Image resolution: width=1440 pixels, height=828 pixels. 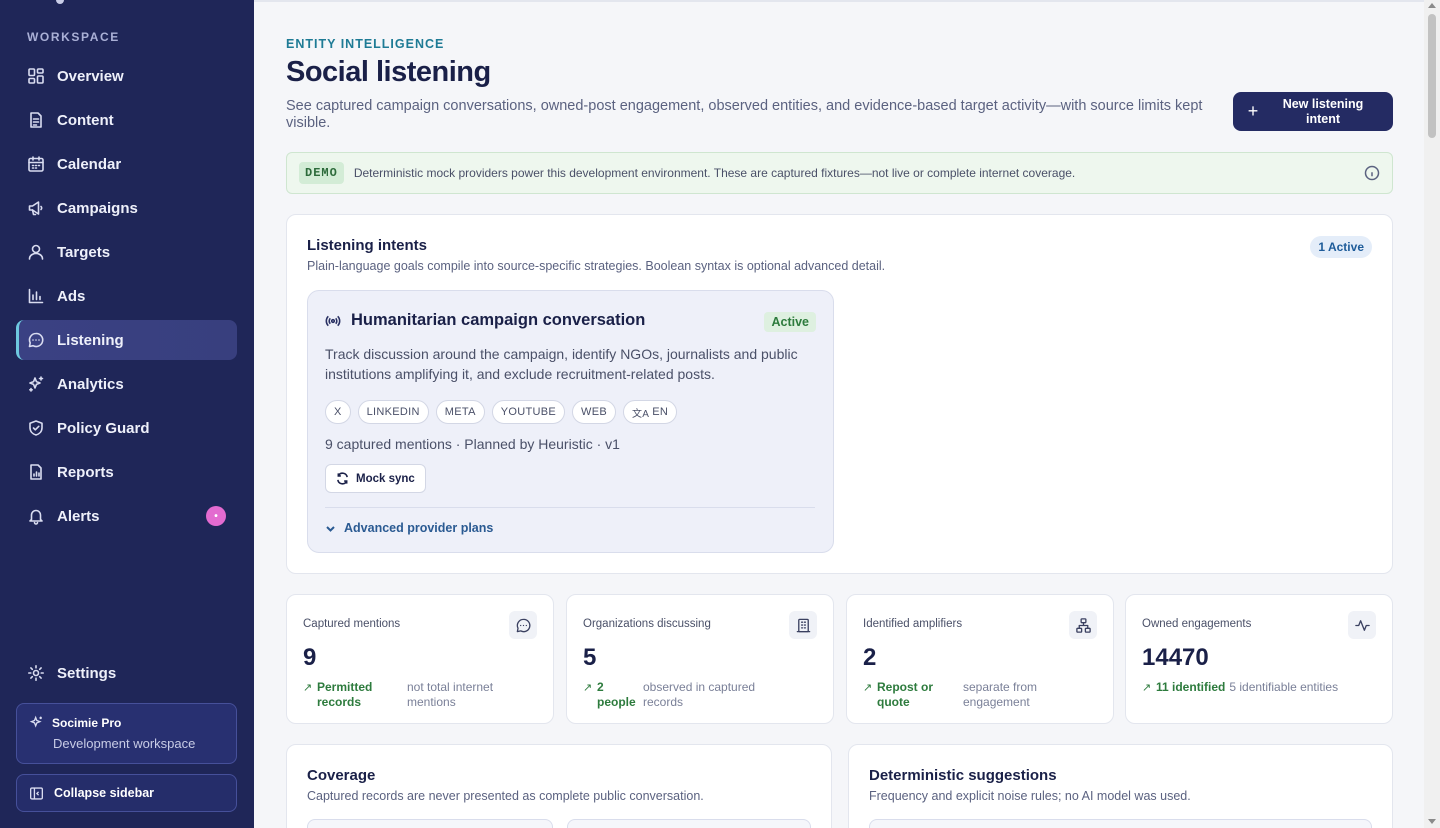 I want to click on sidebar-item-analytics: Analytics, so click(x=126, y=384).